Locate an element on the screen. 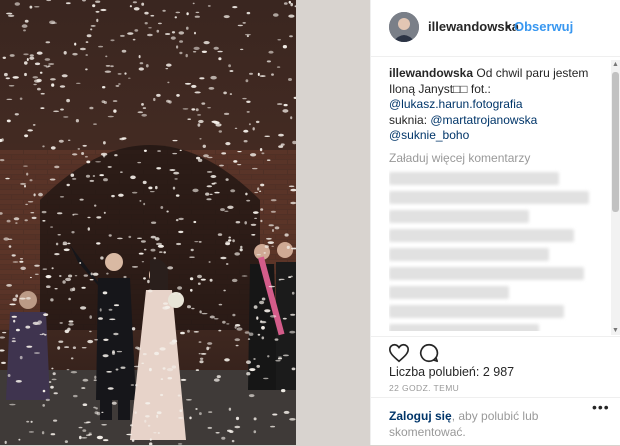 The height and width of the screenshot is (446, 620). blurred-comments is located at coordinates (499, 251).